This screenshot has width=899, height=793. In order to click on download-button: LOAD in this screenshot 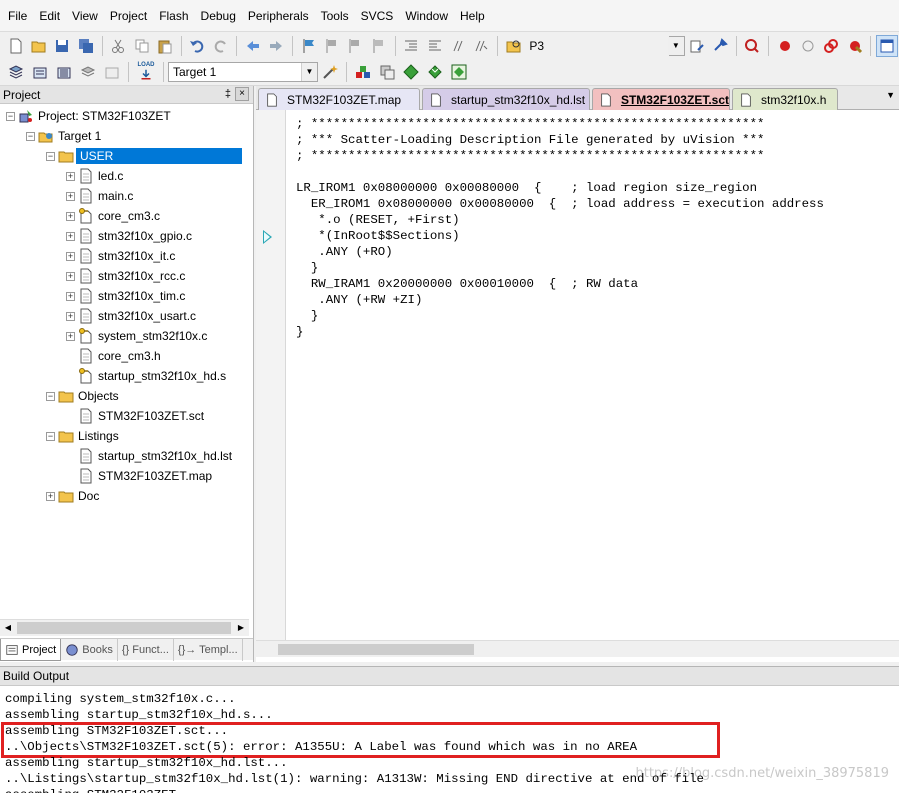, I will do `click(146, 72)`.